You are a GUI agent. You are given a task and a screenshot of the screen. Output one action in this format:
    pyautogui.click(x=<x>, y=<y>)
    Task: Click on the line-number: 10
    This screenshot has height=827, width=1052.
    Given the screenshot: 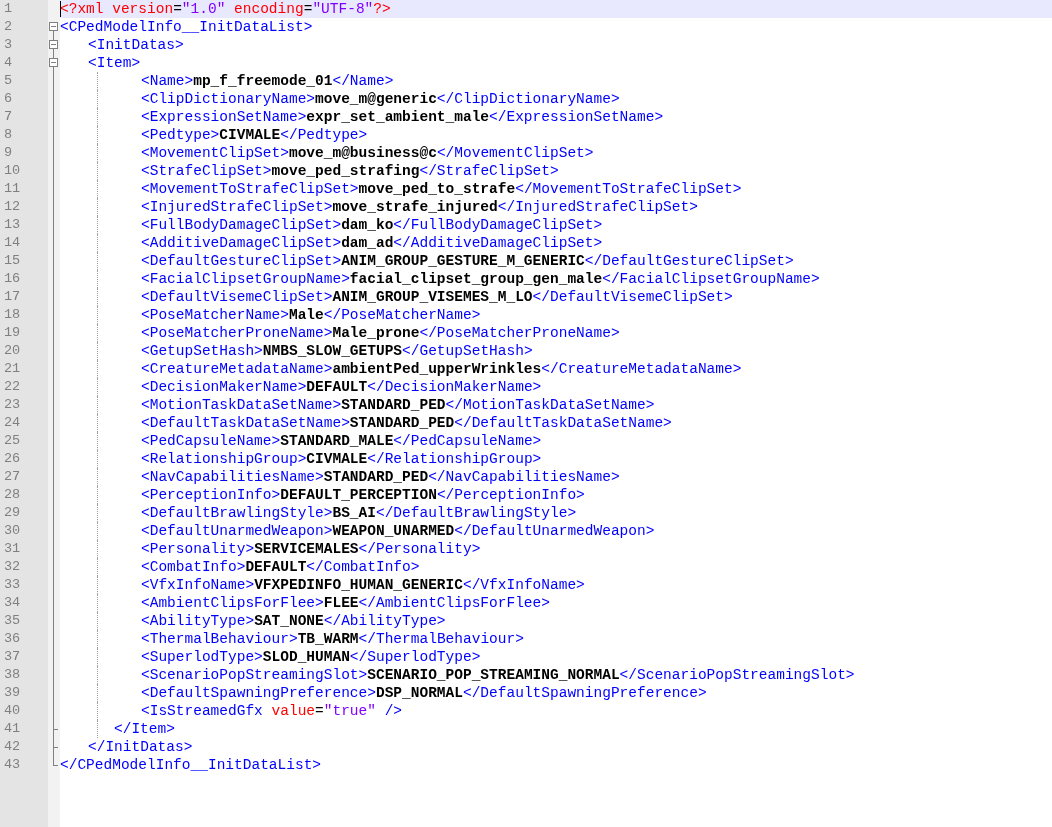 What is the action you would take?
    pyautogui.click(x=12, y=171)
    